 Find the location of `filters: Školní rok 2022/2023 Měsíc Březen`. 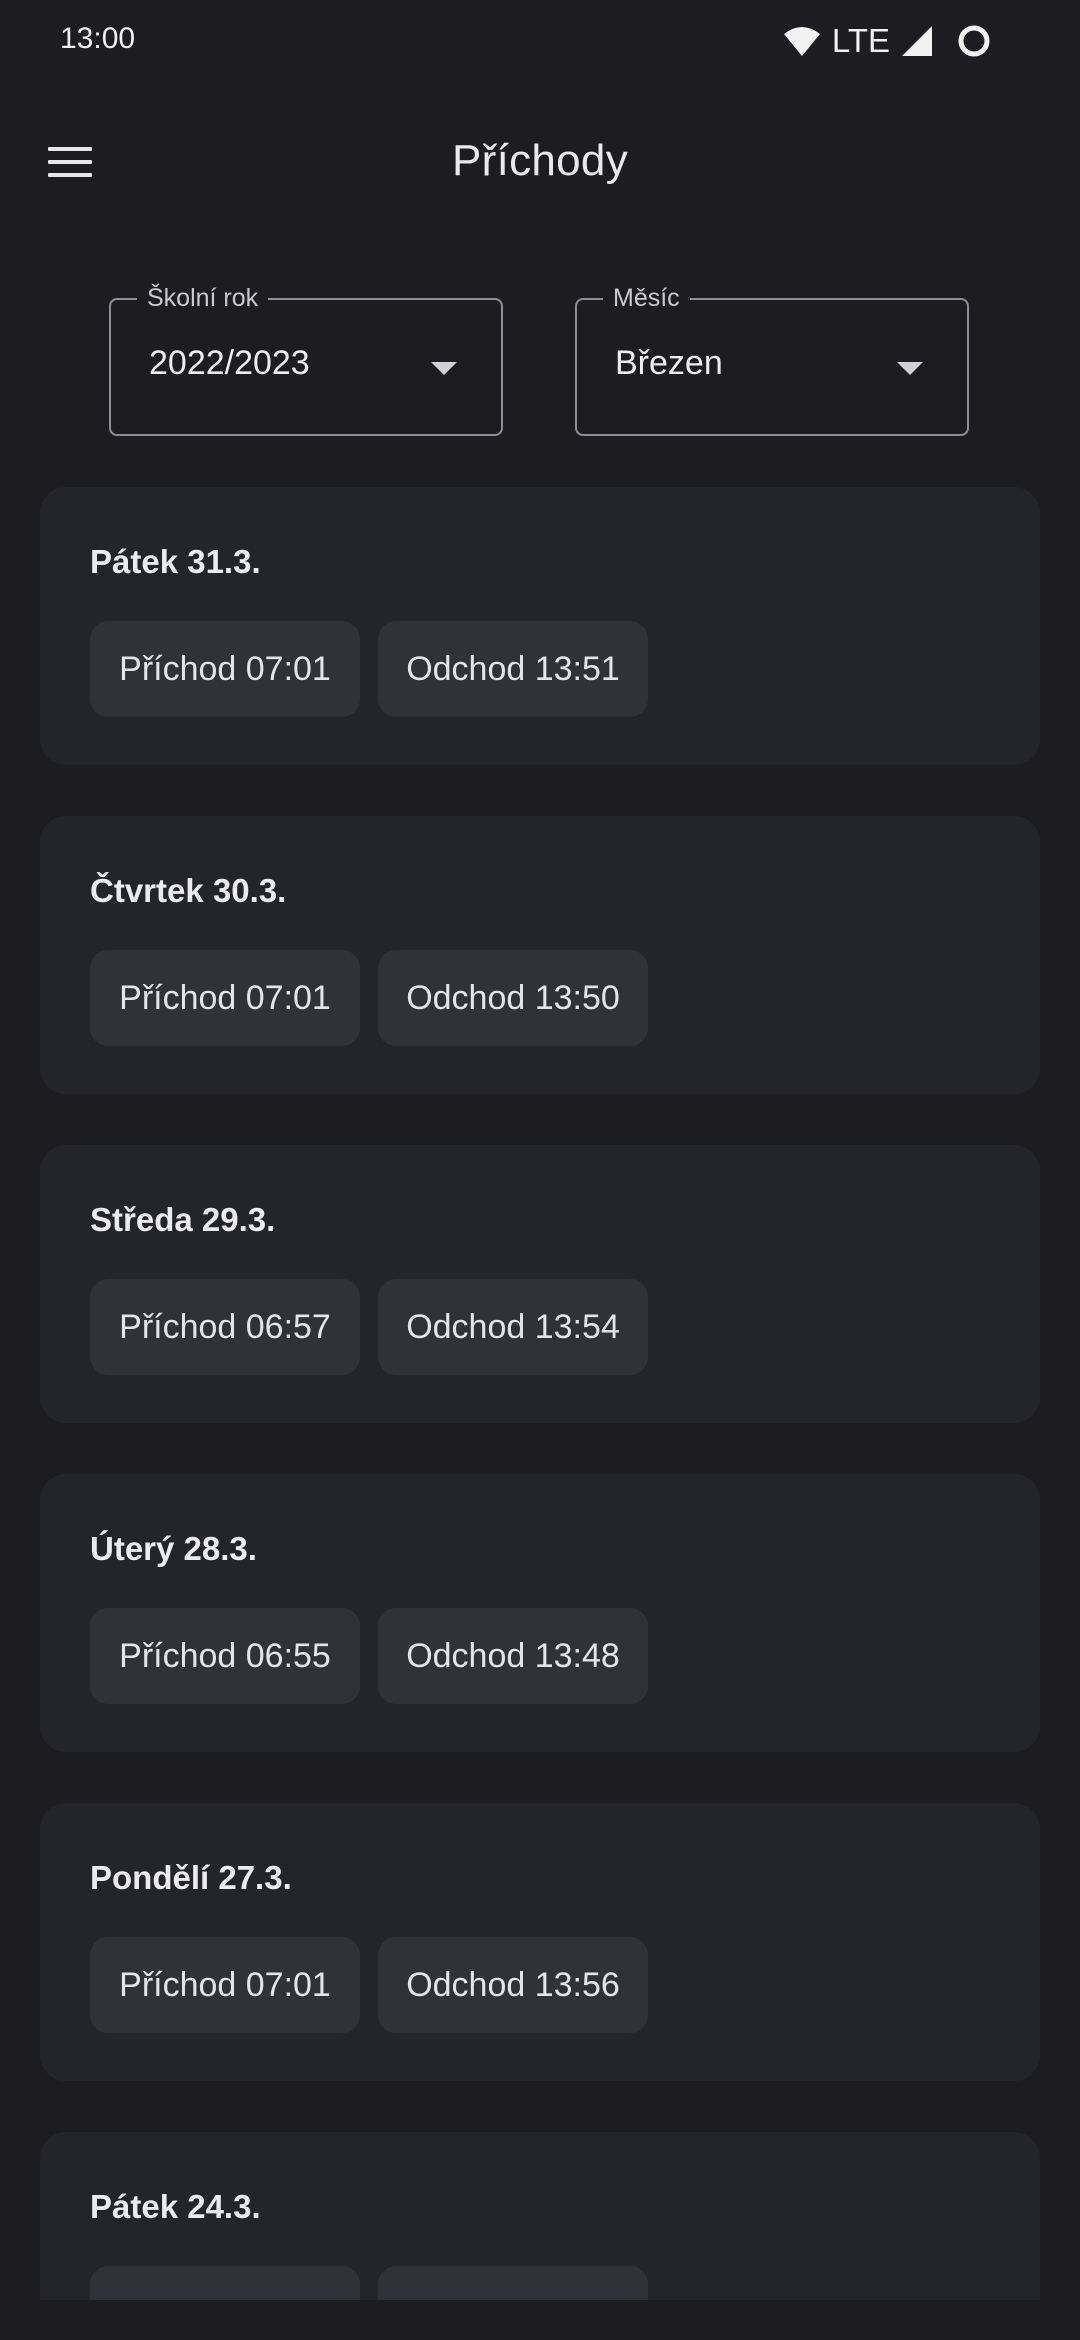

filters: Školní rok 2022/2023 Měsíc Březen is located at coordinates (540, 360).